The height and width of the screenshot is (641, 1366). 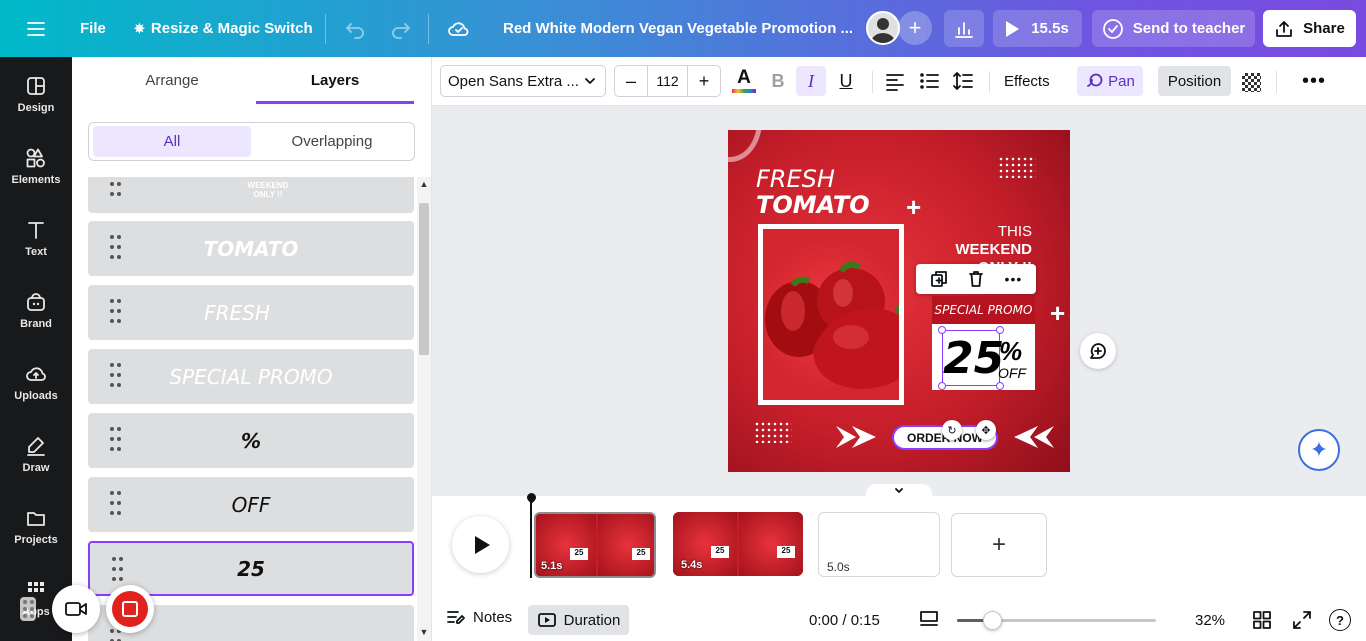 I want to click on add-collaborator-button: +, so click(x=915, y=28).